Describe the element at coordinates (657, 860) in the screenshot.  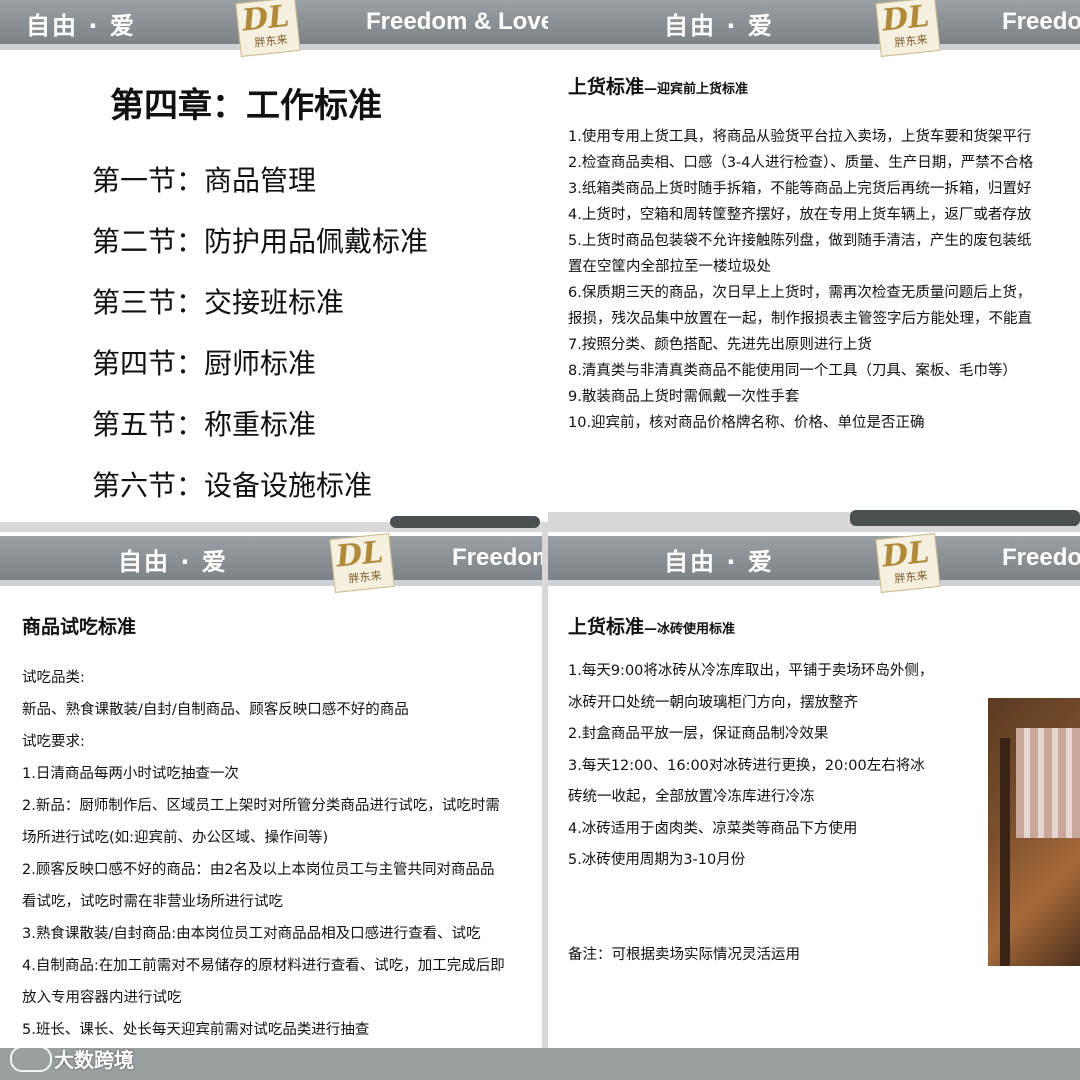
I see `rule-line: 5.冰砖使用周期为3-10月份` at that location.